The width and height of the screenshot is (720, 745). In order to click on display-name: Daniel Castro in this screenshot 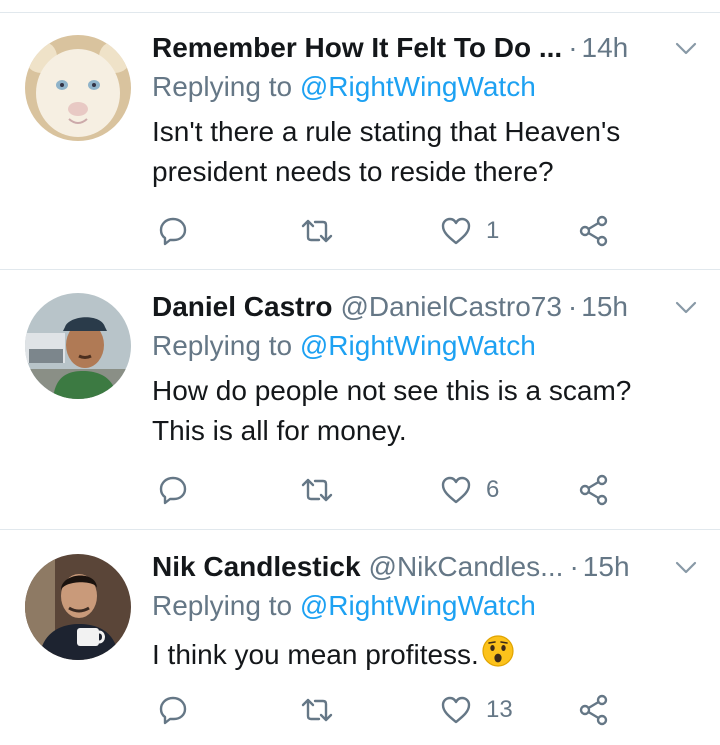, I will do `click(242, 307)`.